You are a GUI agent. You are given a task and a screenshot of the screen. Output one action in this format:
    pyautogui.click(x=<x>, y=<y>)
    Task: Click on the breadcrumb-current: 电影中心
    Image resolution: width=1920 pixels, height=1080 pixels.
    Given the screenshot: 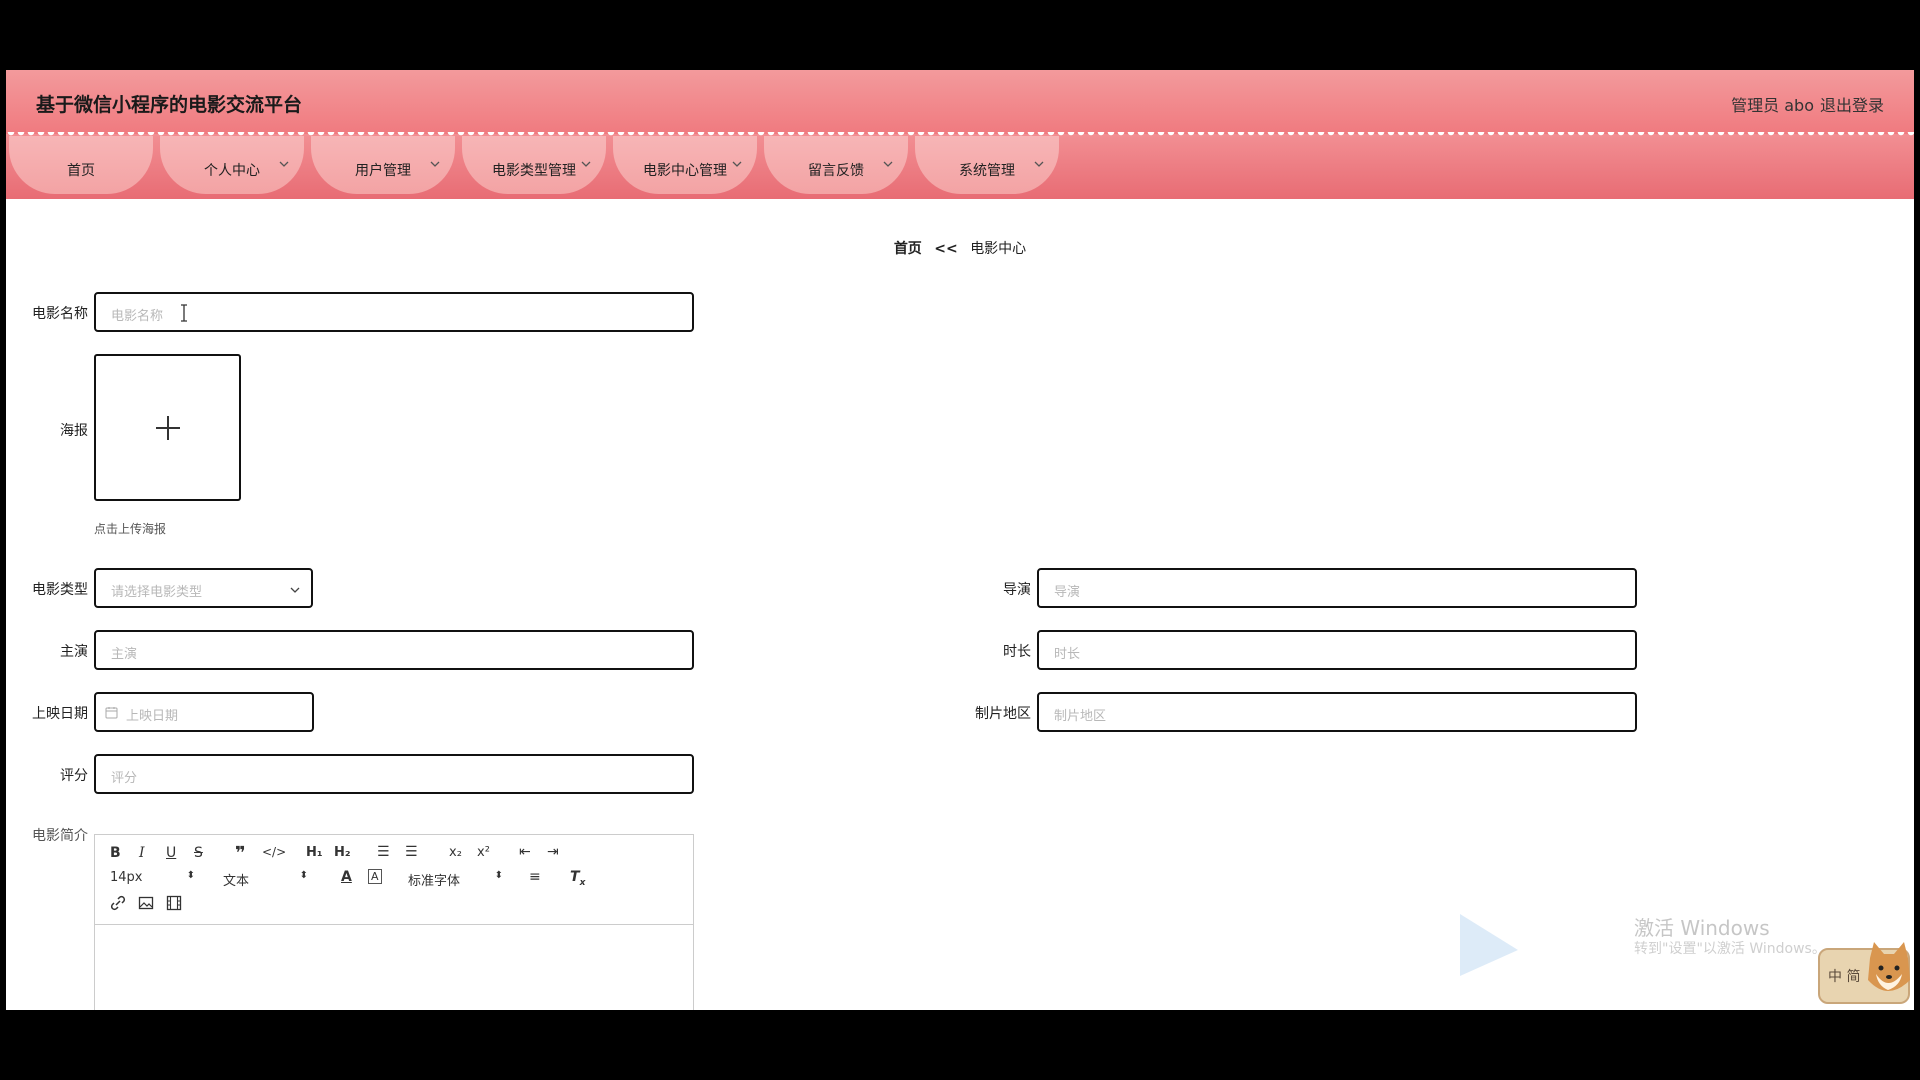 What is the action you would take?
    pyautogui.click(x=998, y=249)
    